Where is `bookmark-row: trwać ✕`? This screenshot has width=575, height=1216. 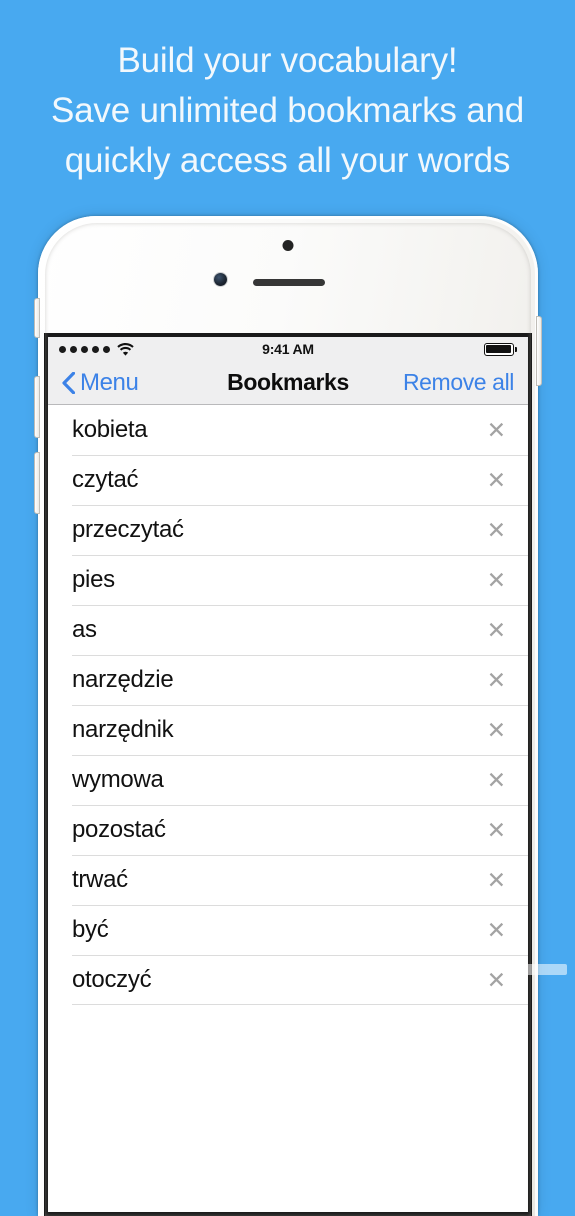
bookmark-row: trwać ✕ is located at coordinates (288, 880).